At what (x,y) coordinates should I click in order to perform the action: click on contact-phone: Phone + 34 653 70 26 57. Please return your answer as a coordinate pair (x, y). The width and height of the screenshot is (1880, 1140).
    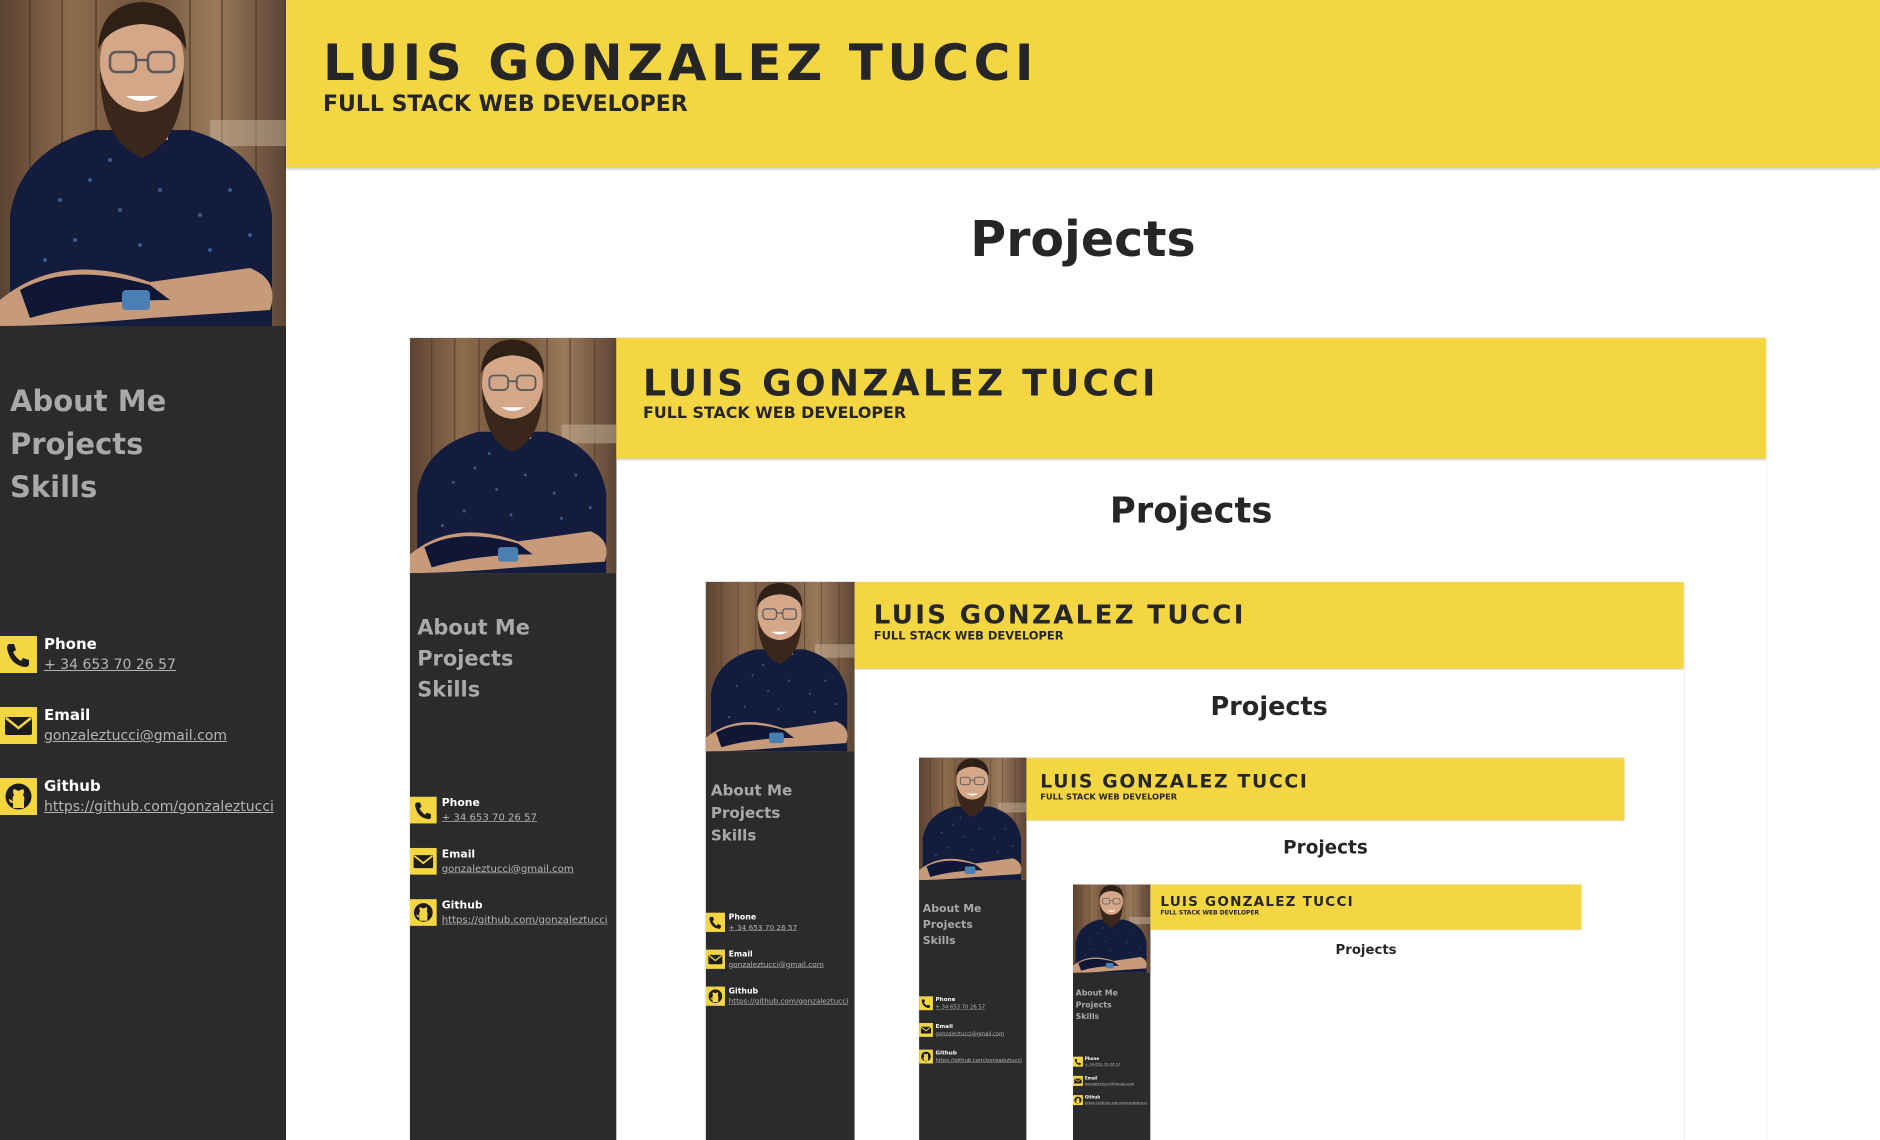
    Looking at the image, I should click on (143, 671).